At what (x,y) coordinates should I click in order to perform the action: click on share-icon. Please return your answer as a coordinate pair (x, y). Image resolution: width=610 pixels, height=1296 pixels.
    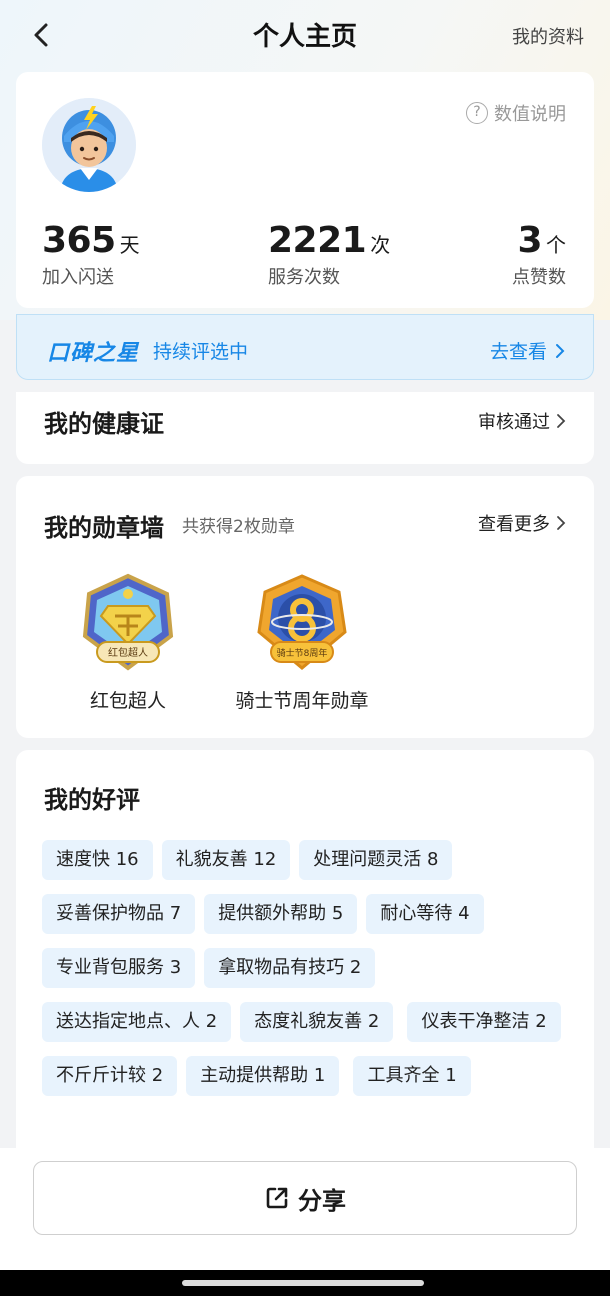
    Looking at the image, I should click on (277, 1198).